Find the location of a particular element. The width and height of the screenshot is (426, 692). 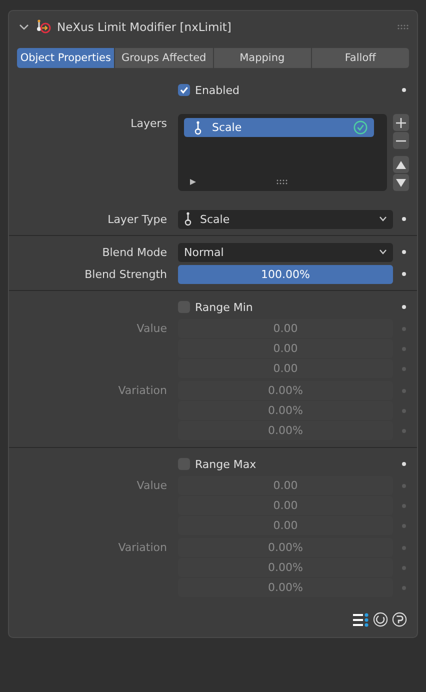

checkbox-label: Enabled is located at coordinates (217, 90).